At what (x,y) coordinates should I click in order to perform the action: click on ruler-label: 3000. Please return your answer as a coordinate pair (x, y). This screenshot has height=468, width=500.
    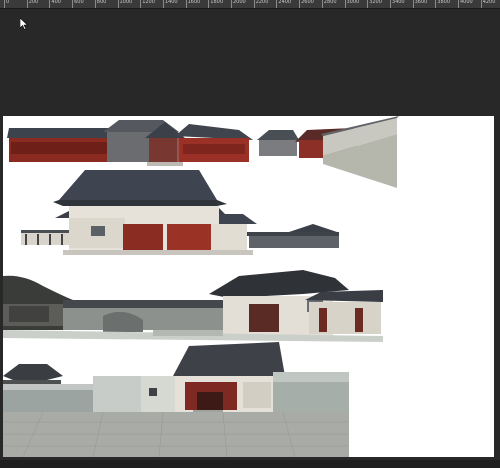
    Looking at the image, I should click on (353, 2).